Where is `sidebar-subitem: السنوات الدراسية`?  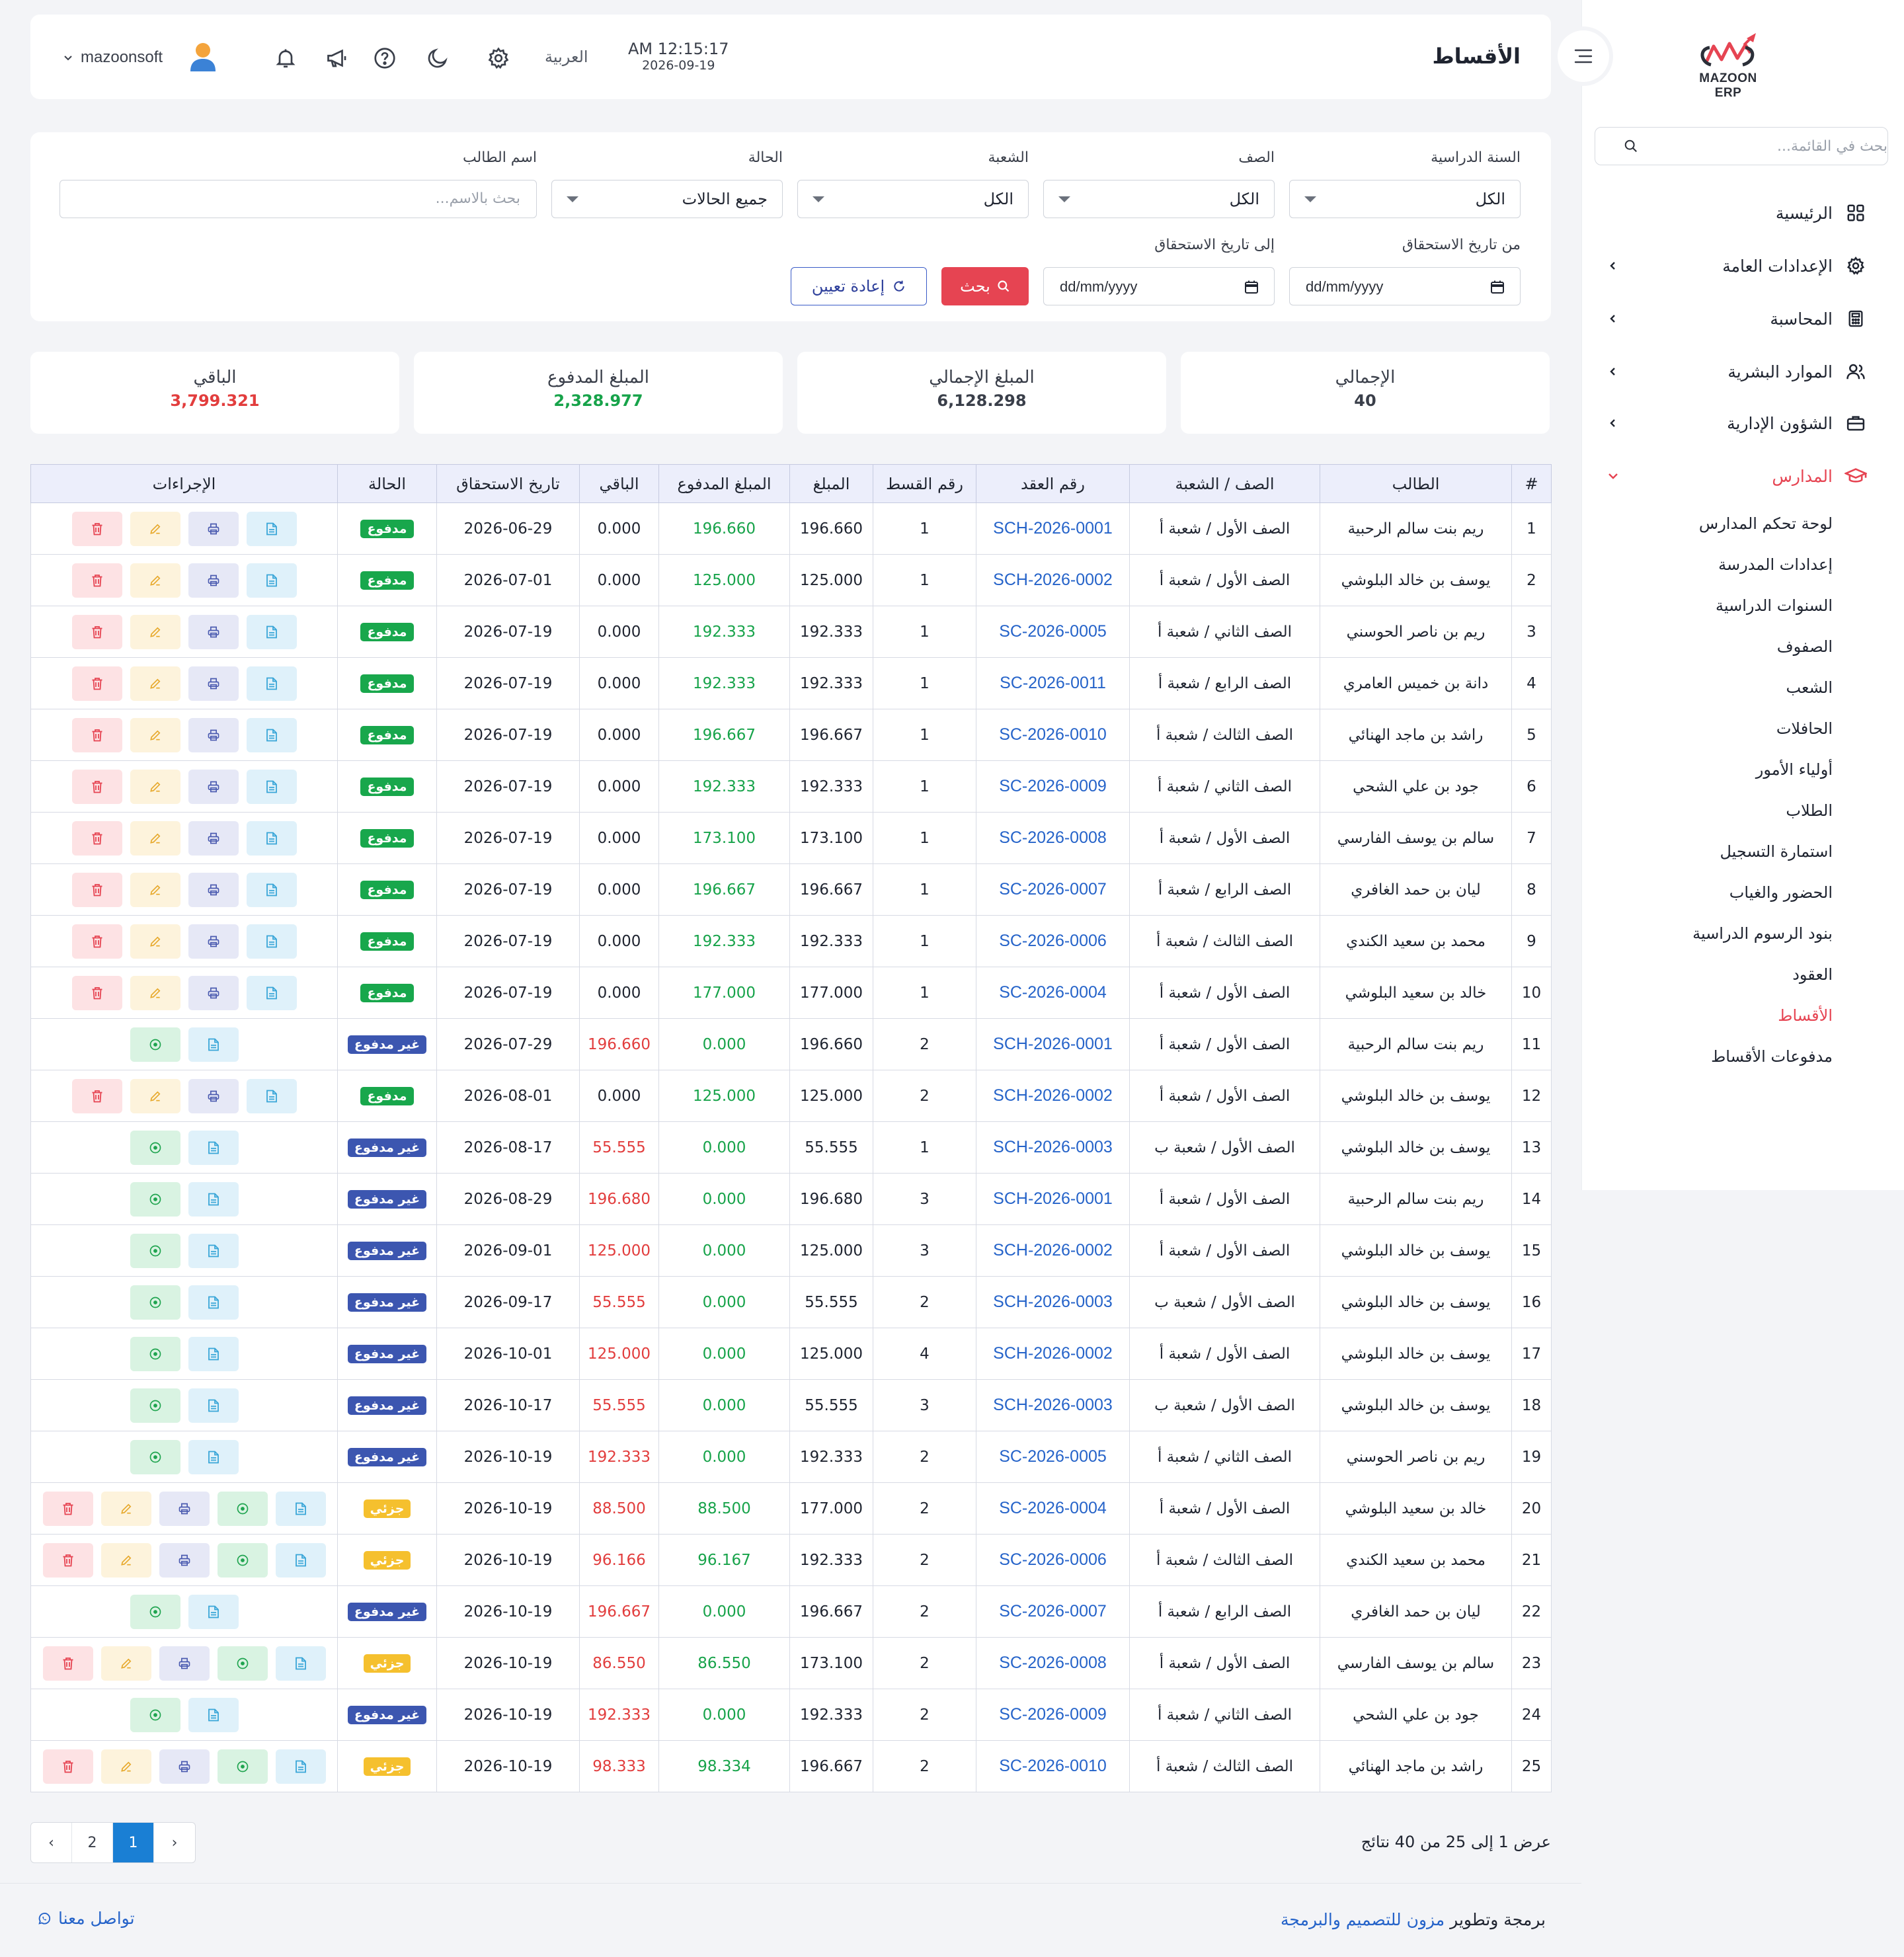
sidebar-subitem: السنوات الدراسية is located at coordinates (1774, 605).